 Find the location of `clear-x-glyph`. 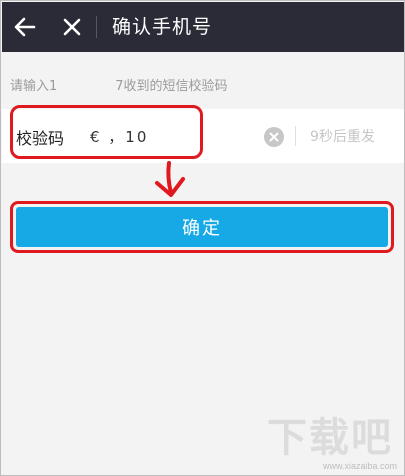

clear-x-glyph is located at coordinates (274, 137).